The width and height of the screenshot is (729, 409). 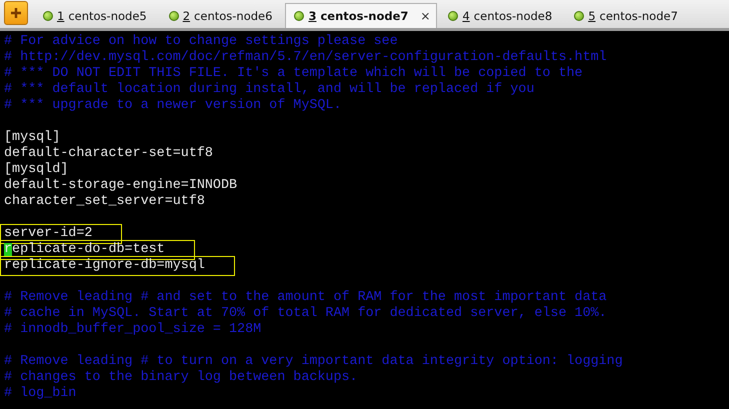 I want to click on tab: 3 centos-node7 ×, so click(x=361, y=15).